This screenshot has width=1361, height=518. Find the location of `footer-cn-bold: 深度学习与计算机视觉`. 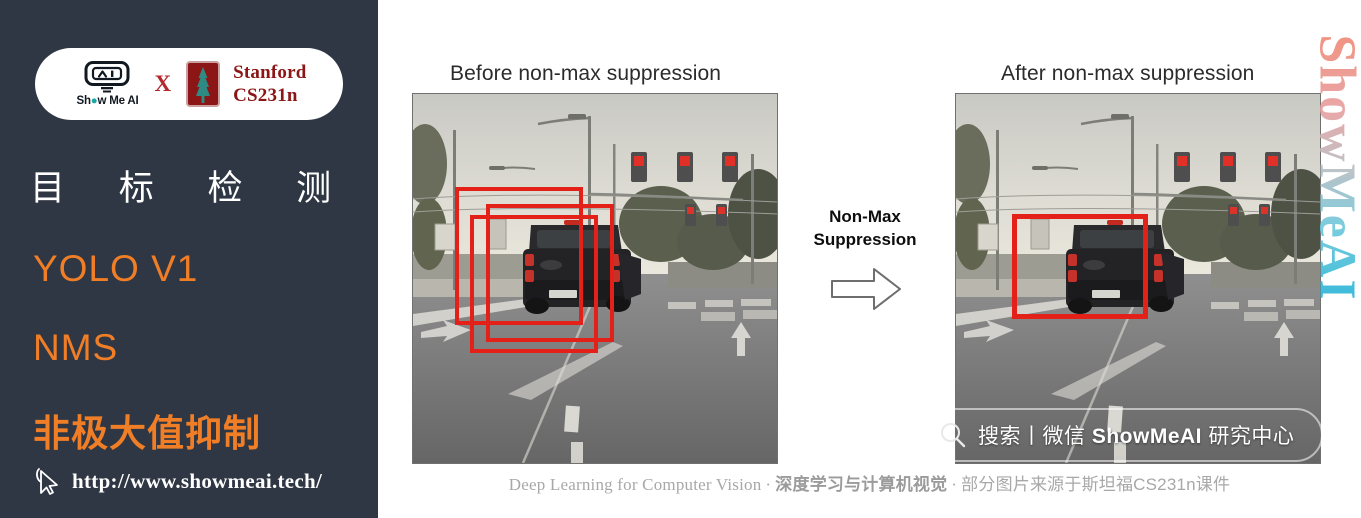

footer-cn-bold: 深度学习与计算机视觉 is located at coordinates (861, 484).